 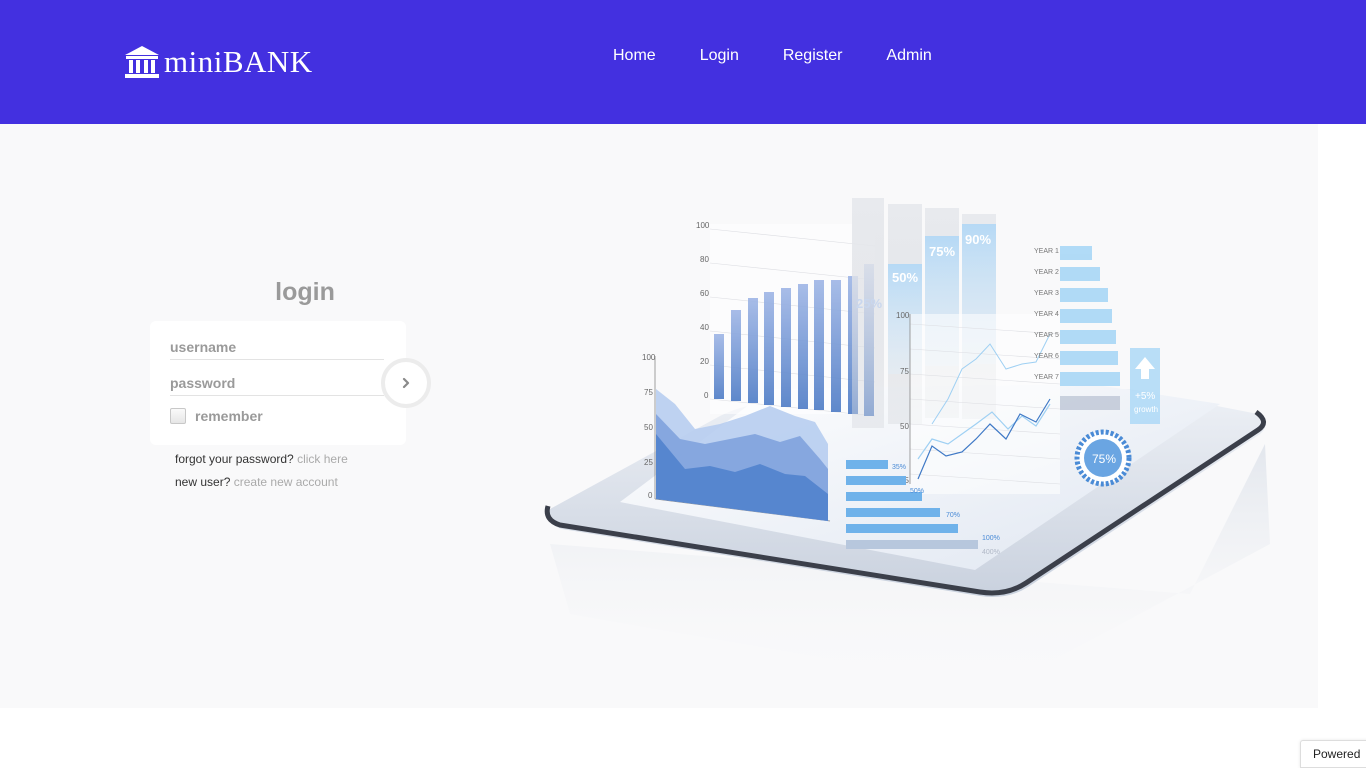 What do you see at coordinates (142, 62) in the screenshot?
I see `bank-icon` at bounding box center [142, 62].